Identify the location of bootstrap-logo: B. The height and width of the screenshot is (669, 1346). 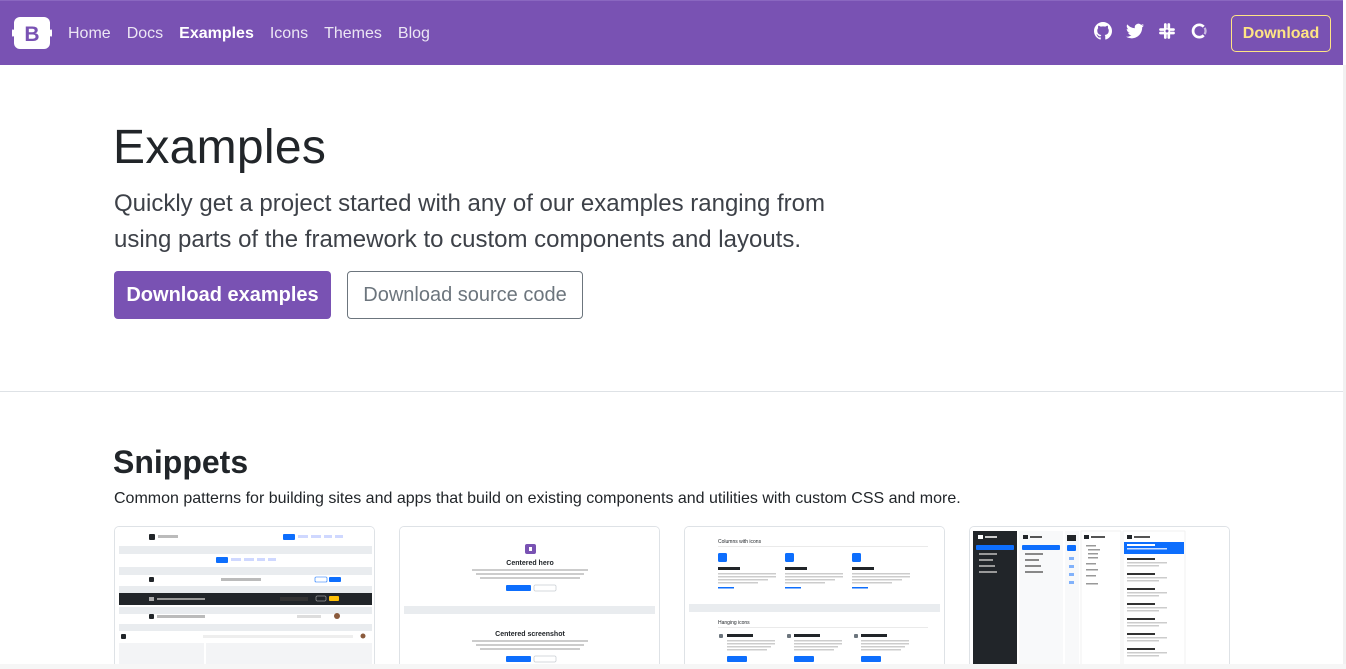
(32, 33).